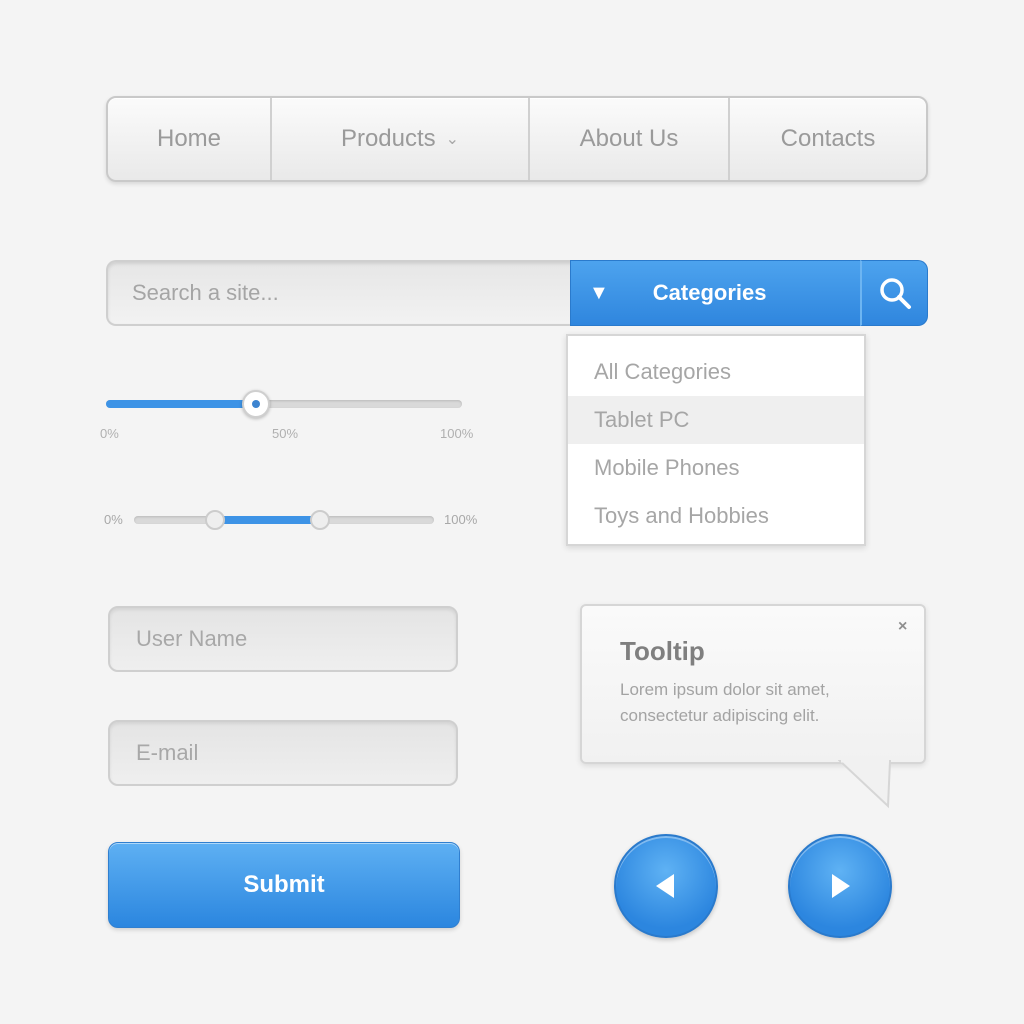  I want to click on next-button, so click(840, 886).